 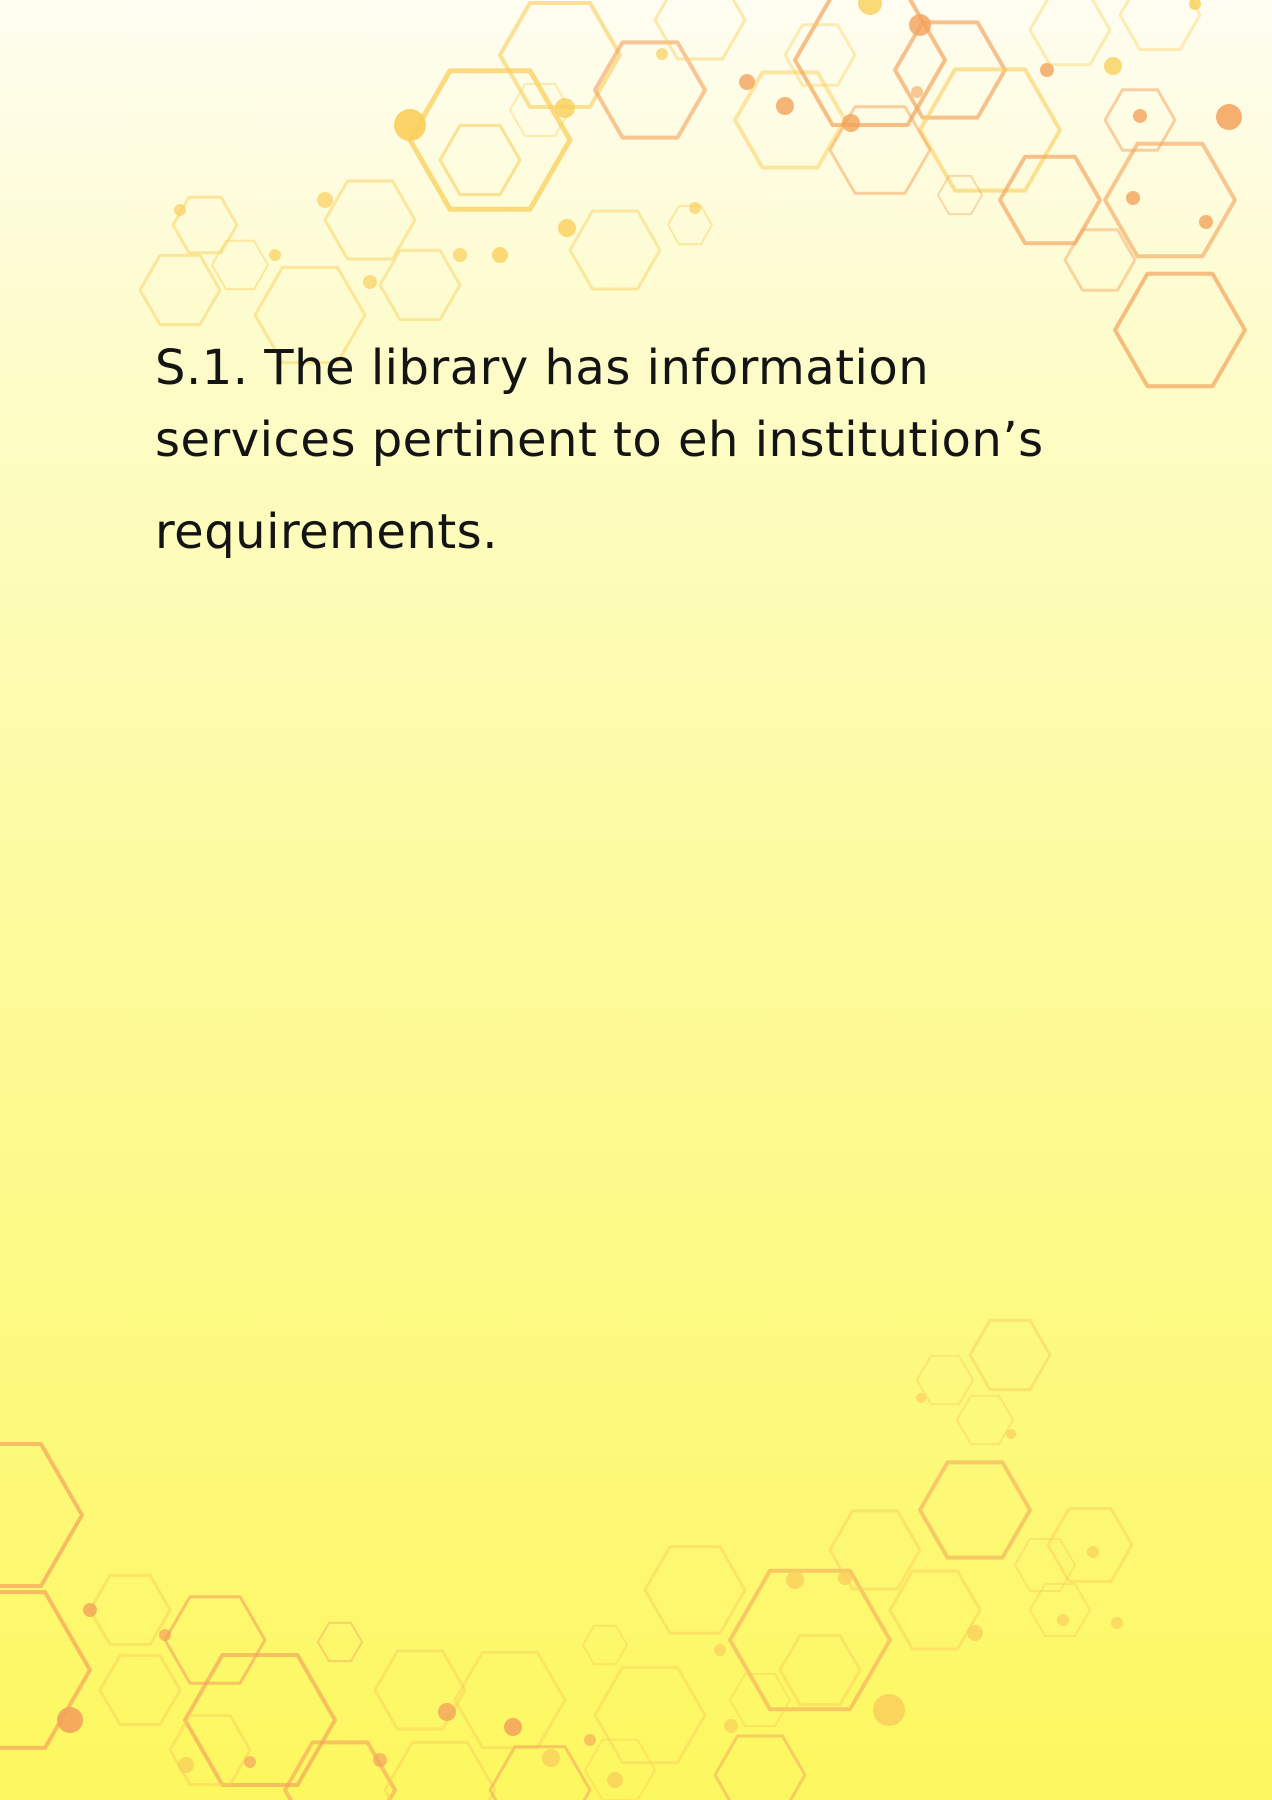 I want to click on heading-line-1: S.1. The library has information, so click(x=542, y=368).